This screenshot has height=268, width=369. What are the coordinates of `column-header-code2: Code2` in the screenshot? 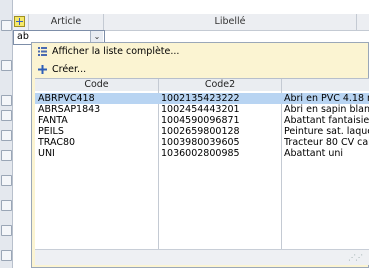 It's located at (220, 85).